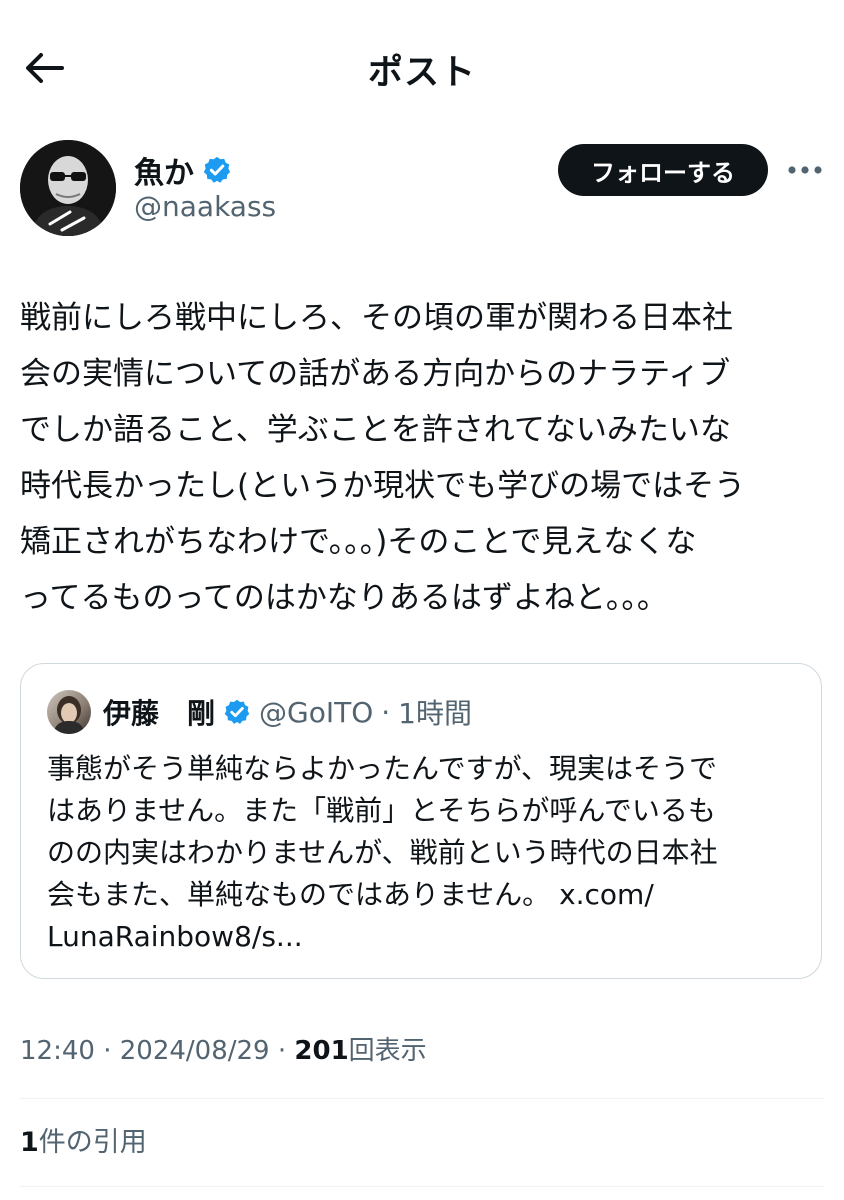 This screenshot has width=844, height=1200. I want to click on post-time: 12:40, so click(57, 1051).